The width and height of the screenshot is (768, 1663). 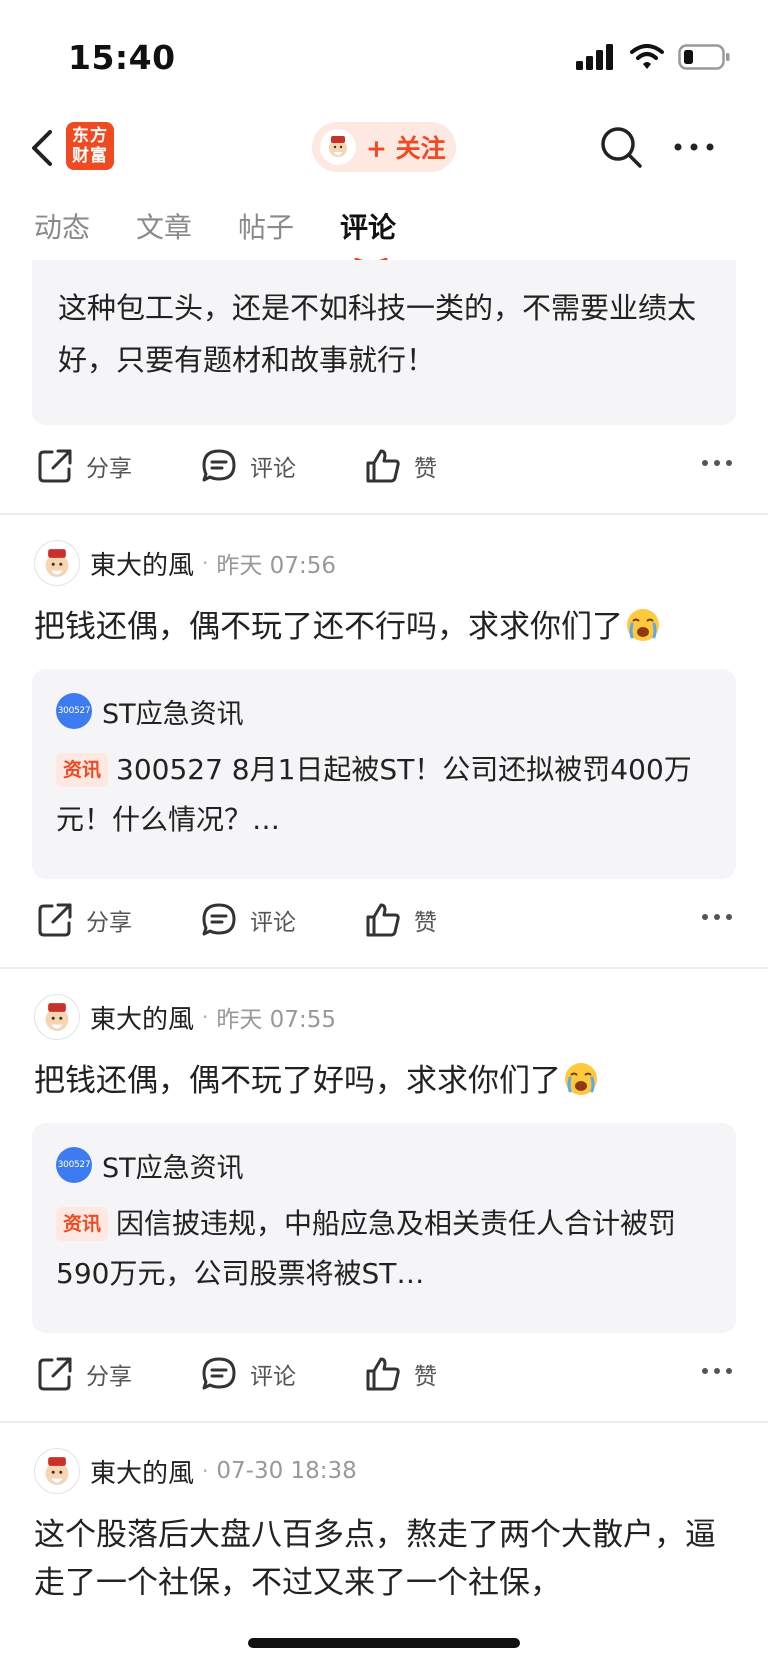 I want to click on tab-posts: 帖子, so click(x=266, y=226).